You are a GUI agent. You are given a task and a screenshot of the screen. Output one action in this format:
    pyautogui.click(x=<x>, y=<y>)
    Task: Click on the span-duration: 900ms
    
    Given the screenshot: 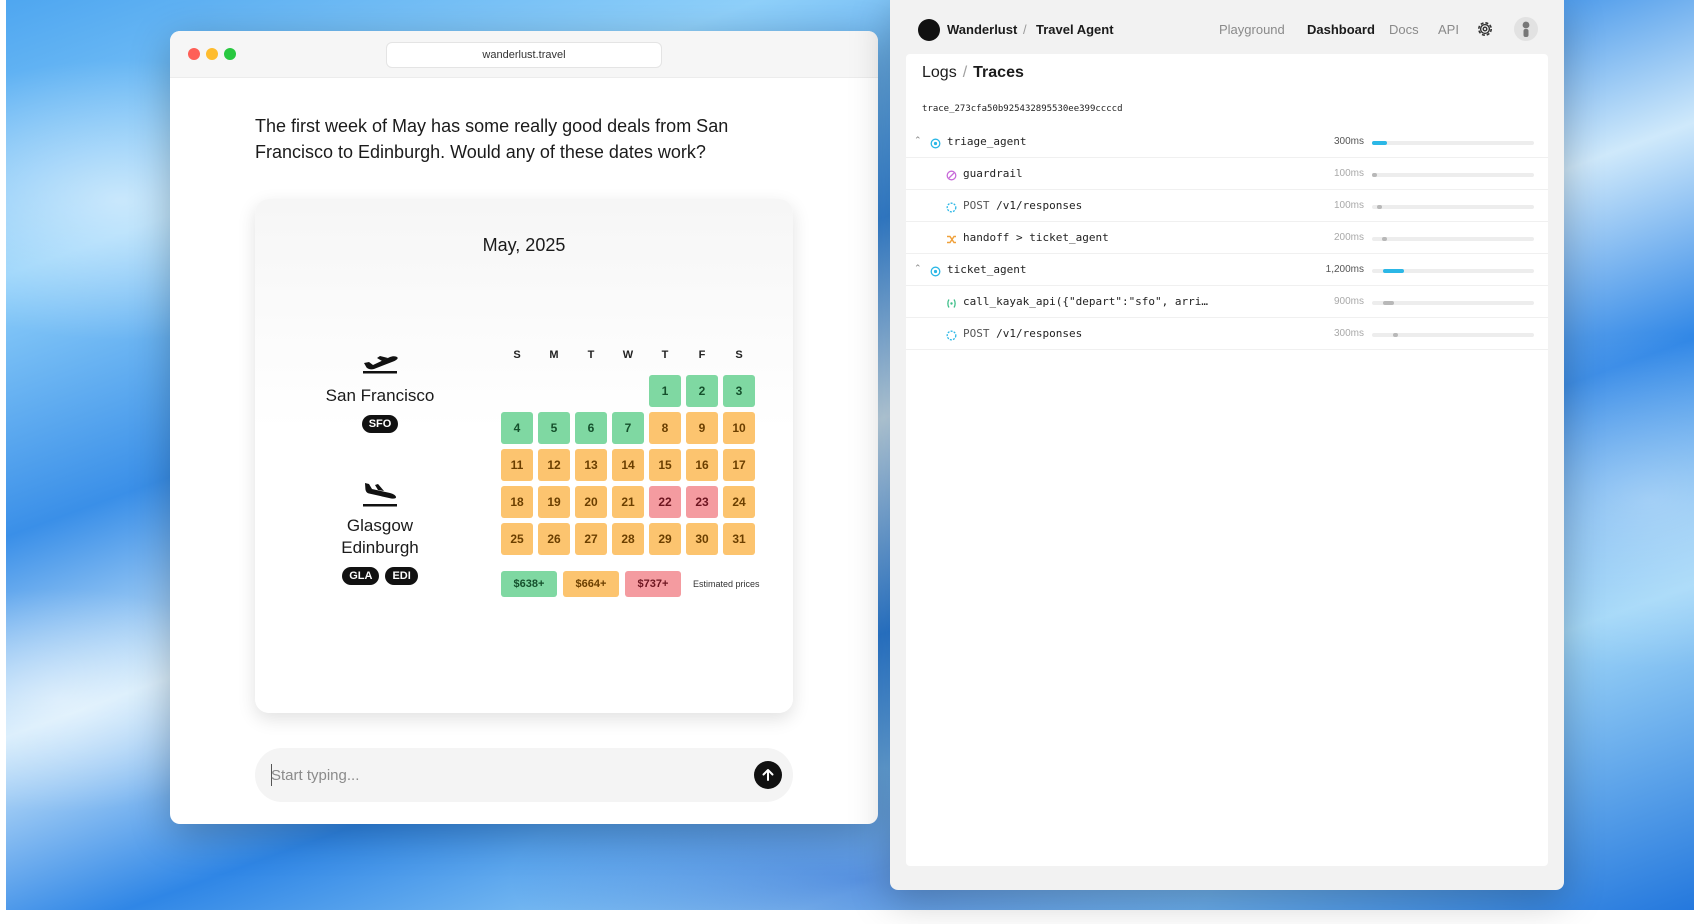 What is the action you would take?
    pyautogui.click(x=1348, y=301)
    